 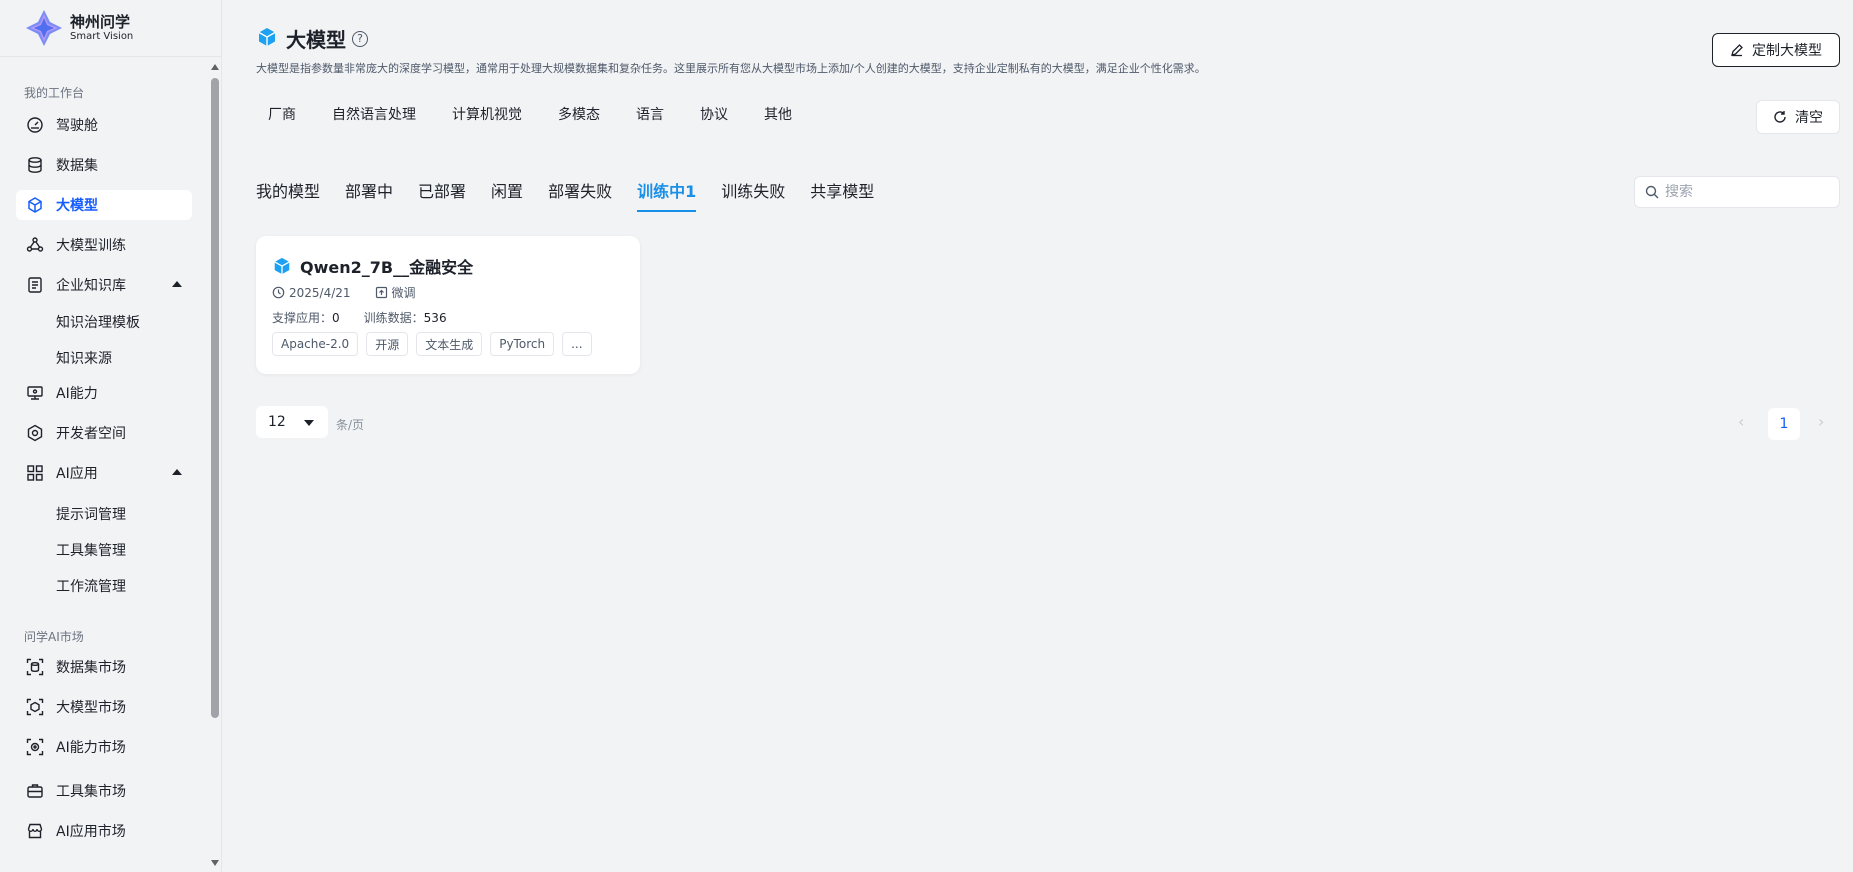 What do you see at coordinates (84, 358) in the screenshot?
I see `sidebar-subitem-knowledge-source: 知识来源` at bounding box center [84, 358].